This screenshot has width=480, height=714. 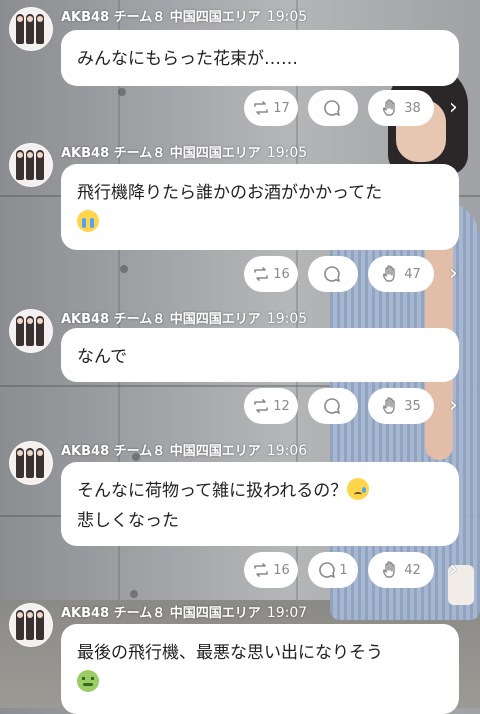 What do you see at coordinates (230, 653) in the screenshot?
I see `message-text: 最後の飛行機、最悪な思い出になりそう` at bounding box center [230, 653].